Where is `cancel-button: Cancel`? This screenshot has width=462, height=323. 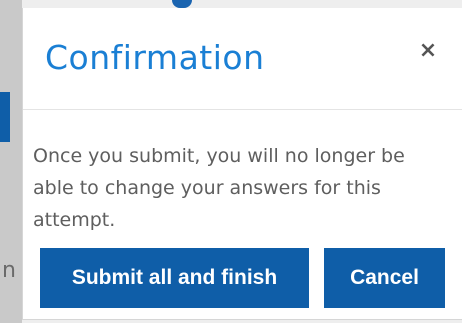
cancel-button: Cancel is located at coordinates (384, 278).